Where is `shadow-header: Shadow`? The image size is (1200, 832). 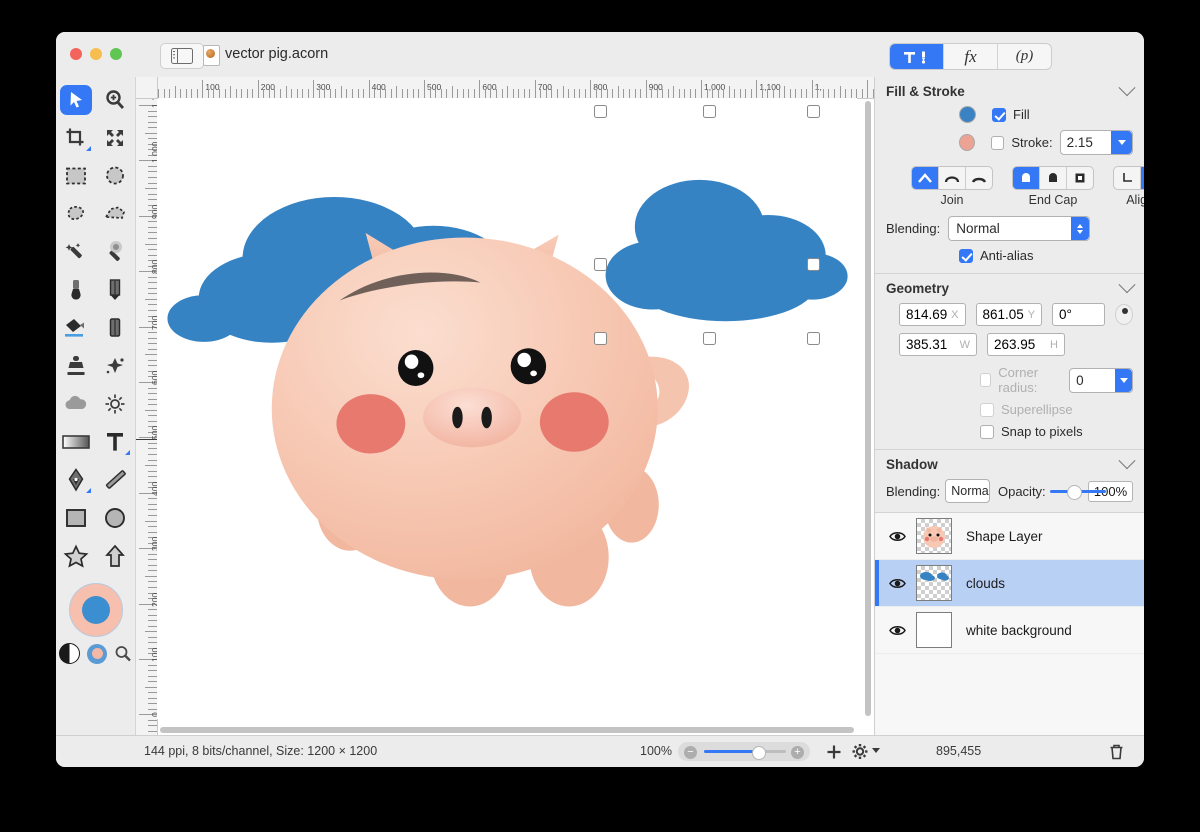 shadow-header: Shadow is located at coordinates (1009, 464).